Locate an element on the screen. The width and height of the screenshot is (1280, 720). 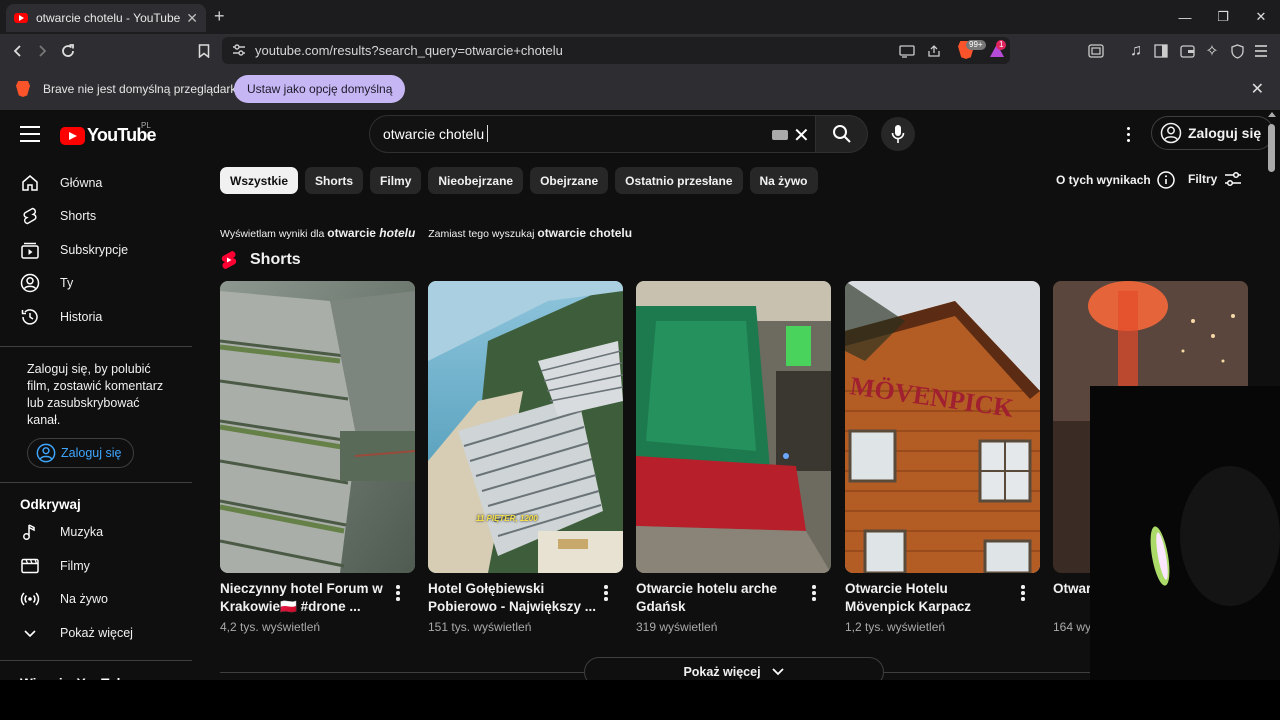
window-controls: — ❐ ✕ is located at coordinates (1223, 17).